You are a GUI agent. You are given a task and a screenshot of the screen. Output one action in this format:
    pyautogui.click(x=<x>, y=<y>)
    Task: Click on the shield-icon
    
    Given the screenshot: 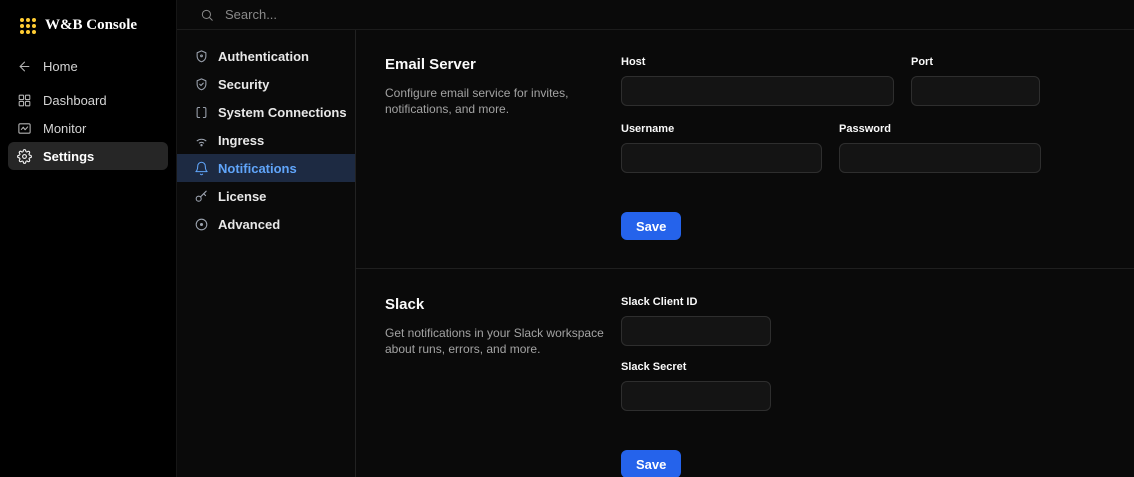 What is the action you would take?
    pyautogui.click(x=201, y=56)
    